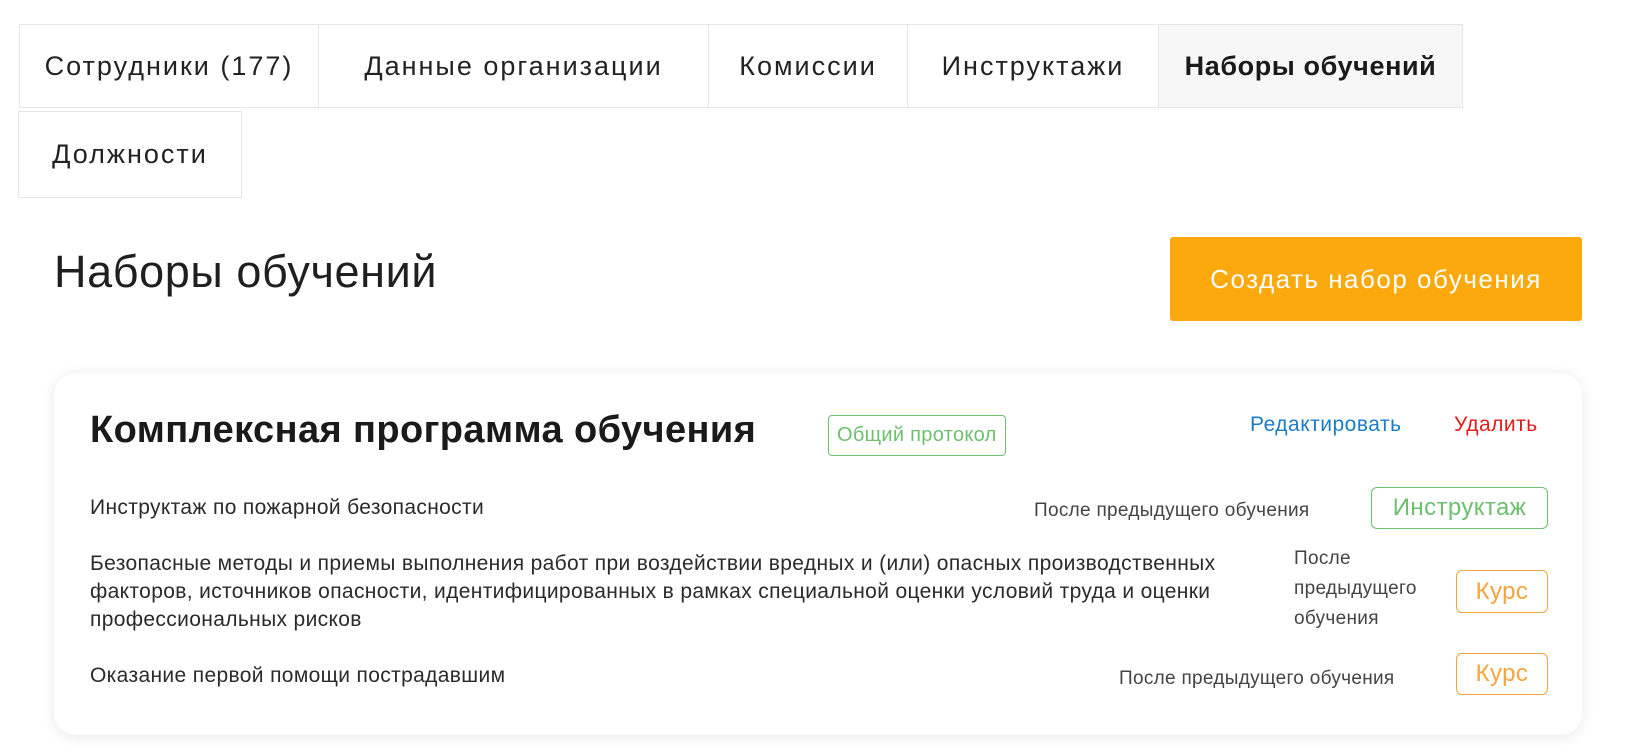 Image resolution: width=1627 pixels, height=753 pixels. Describe the element at coordinates (1326, 425) in the screenshot. I see `edit-link: Редактировать` at that location.